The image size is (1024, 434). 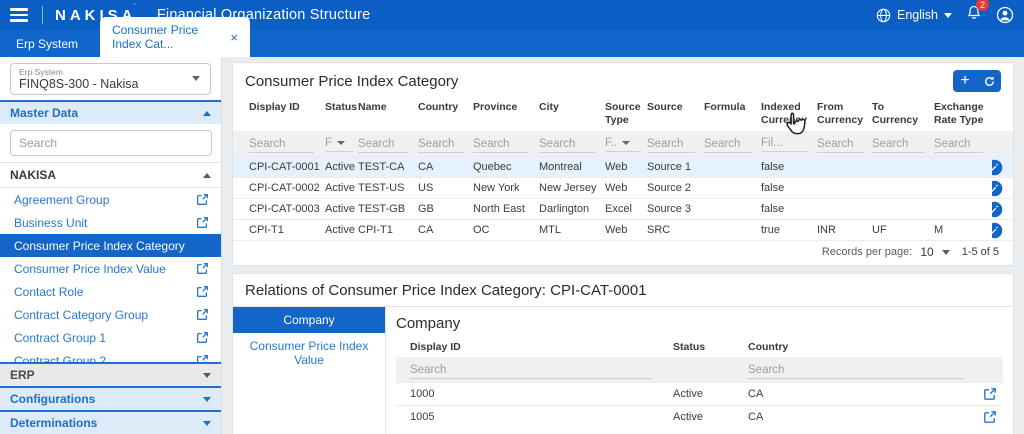 What do you see at coordinates (699, 393) in the screenshot?
I see `table-row: 1000 Active CA` at bounding box center [699, 393].